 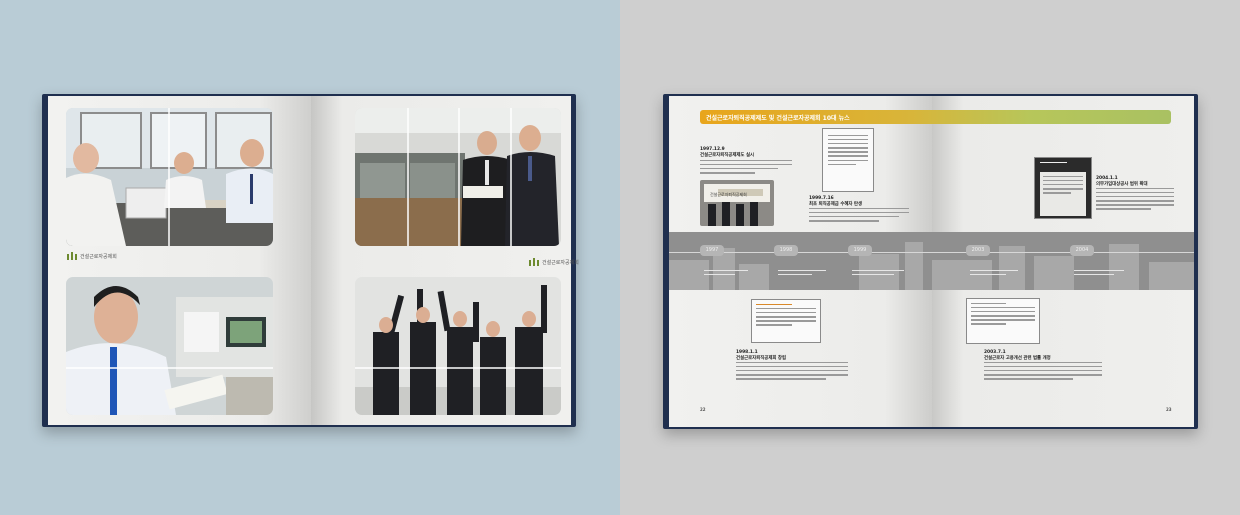 What do you see at coordinates (727, 152) in the screenshot?
I see `event-heading: 1997.12.9 건설근로자퇴직공제제도 실시` at bounding box center [727, 152].